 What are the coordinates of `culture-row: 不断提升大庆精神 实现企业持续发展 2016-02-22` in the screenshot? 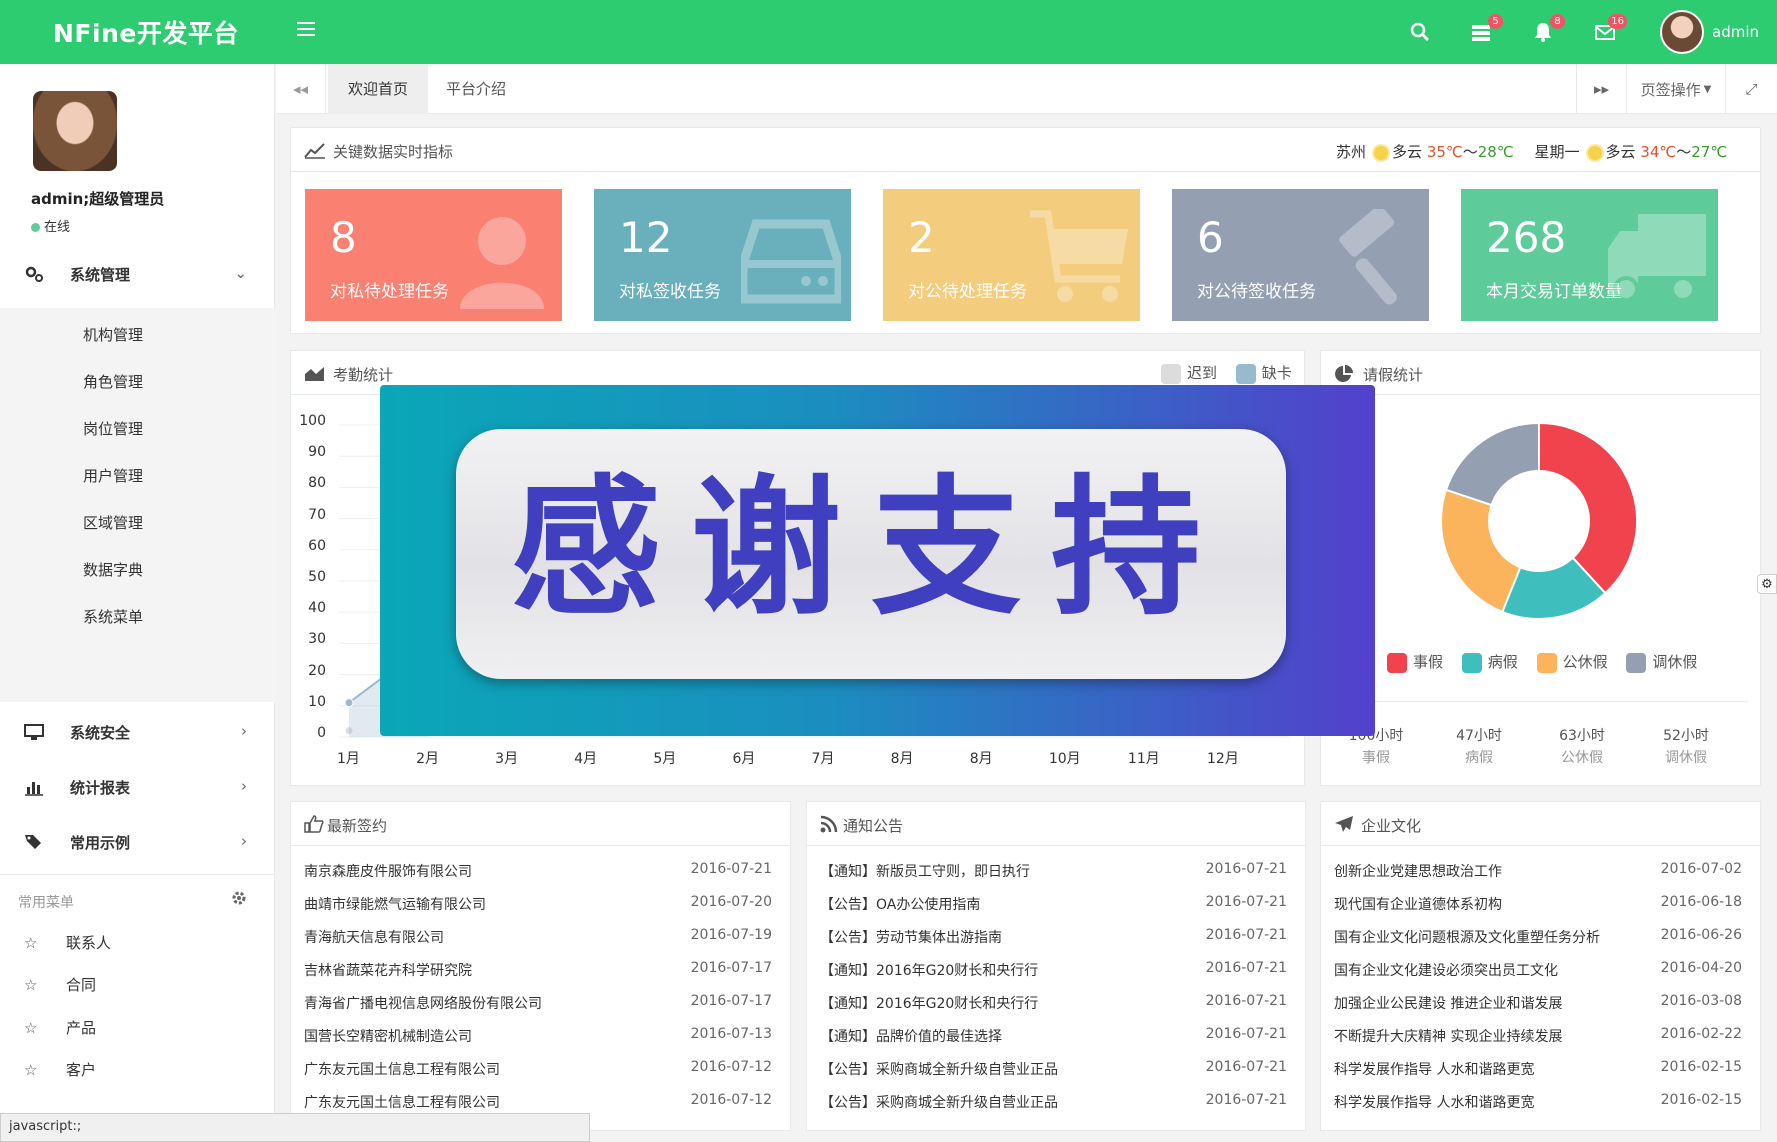 It's located at (1538, 1036).